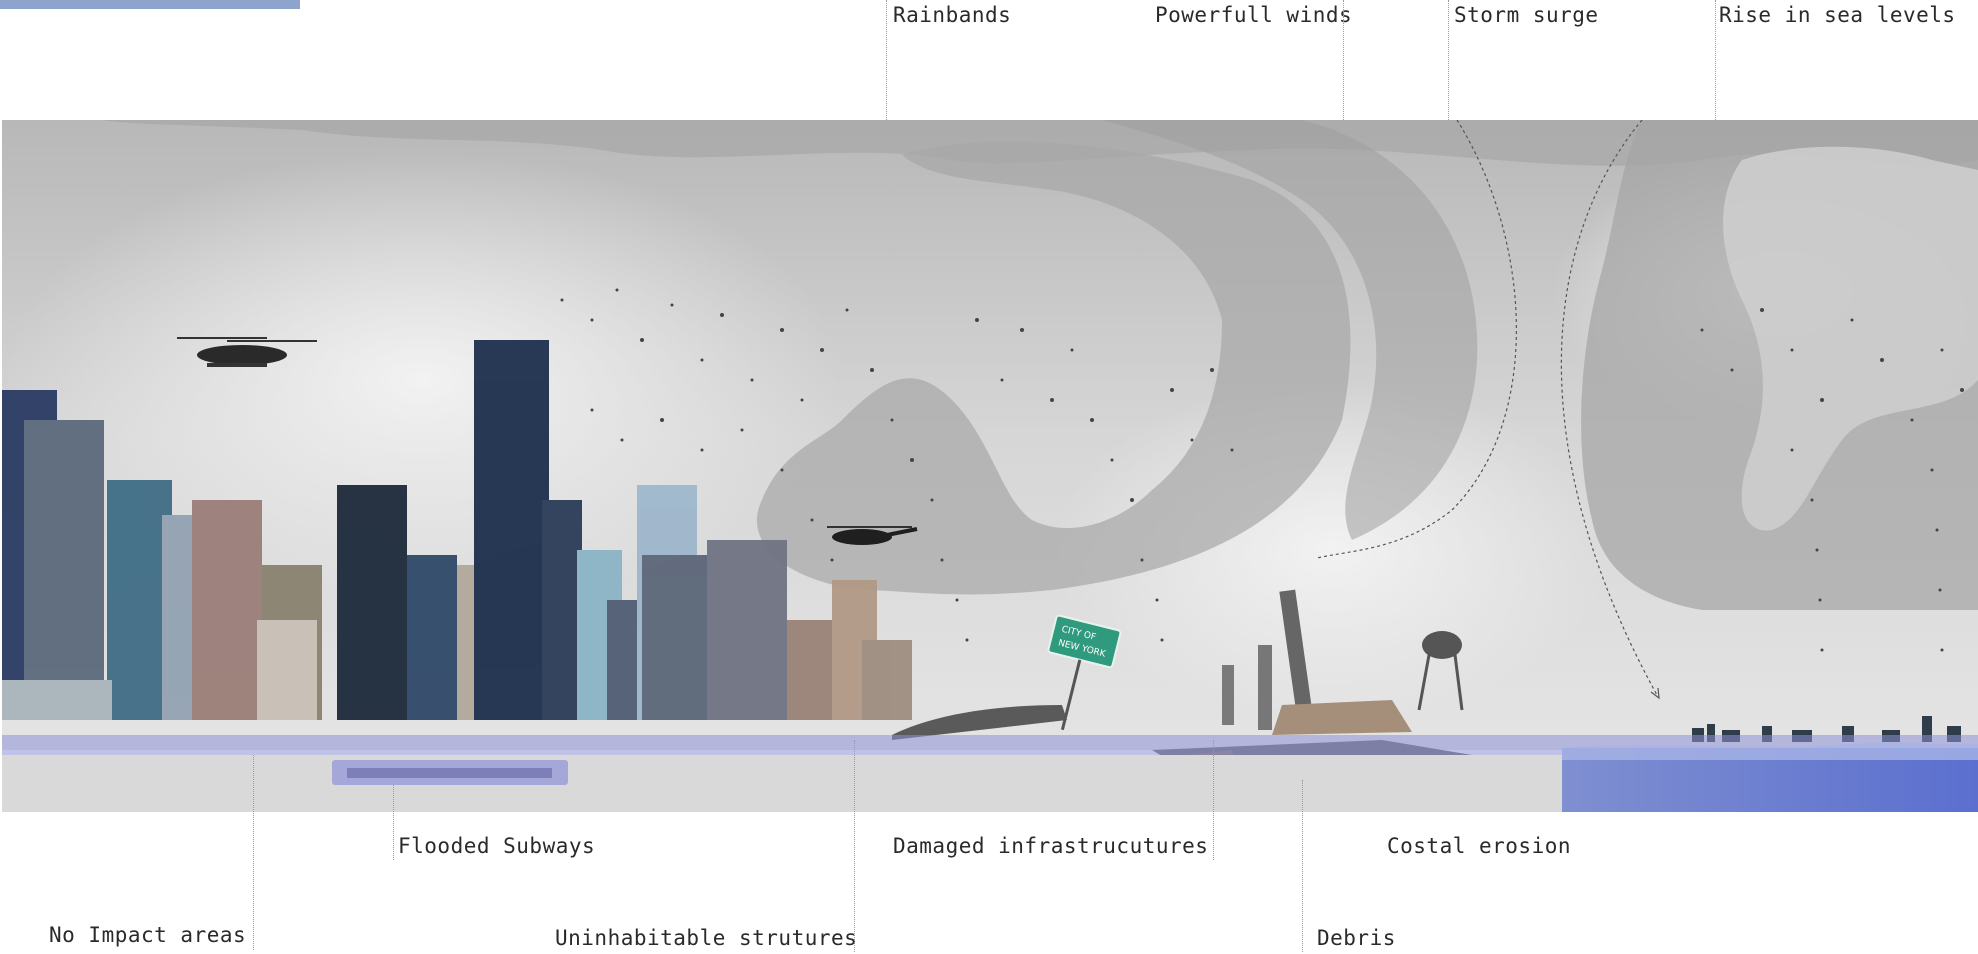  What do you see at coordinates (952, 15) in the screenshot?
I see `label-rainbands: Rainbands` at bounding box center [952, 15].